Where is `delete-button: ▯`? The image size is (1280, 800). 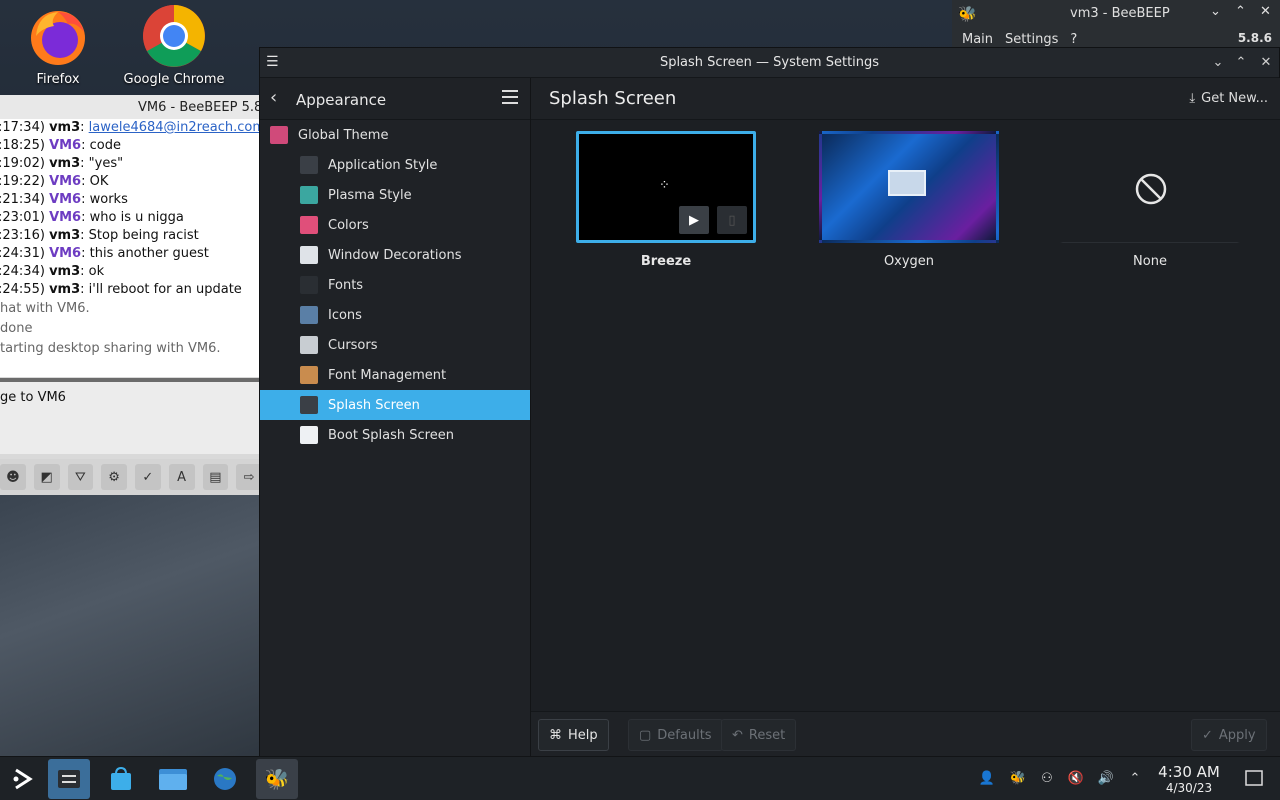
delete-button: ▯ is located at coordinates (732, 220).